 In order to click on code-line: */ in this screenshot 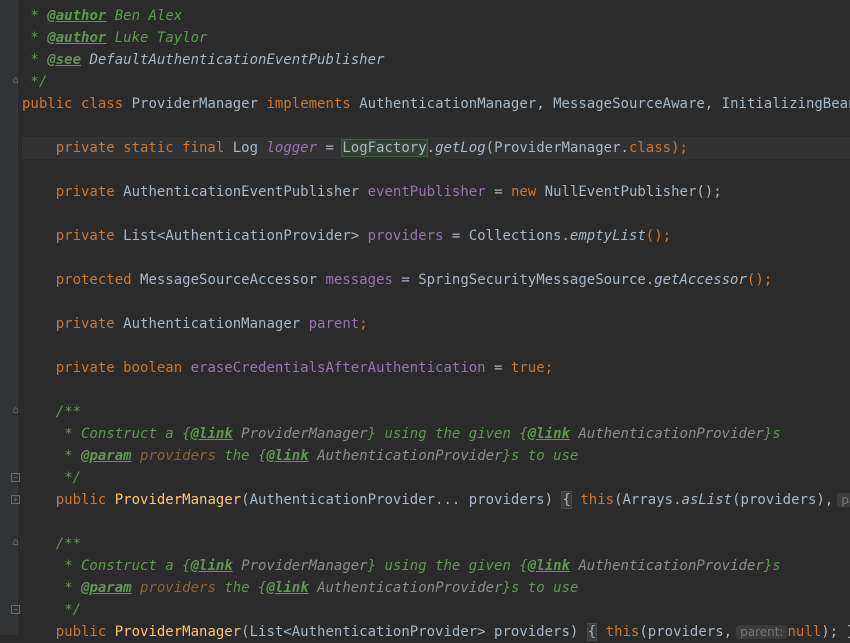, I will do `click(35, 82)`.